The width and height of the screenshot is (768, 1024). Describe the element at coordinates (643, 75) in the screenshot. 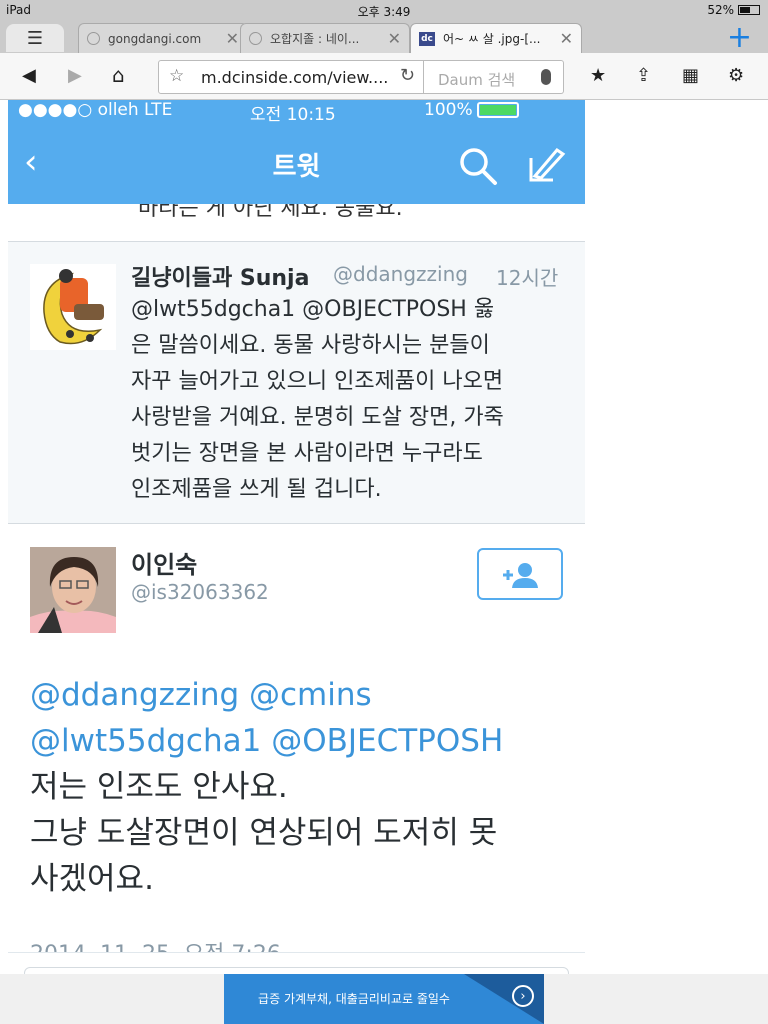

I see `share-icon: ⇪` at that location.